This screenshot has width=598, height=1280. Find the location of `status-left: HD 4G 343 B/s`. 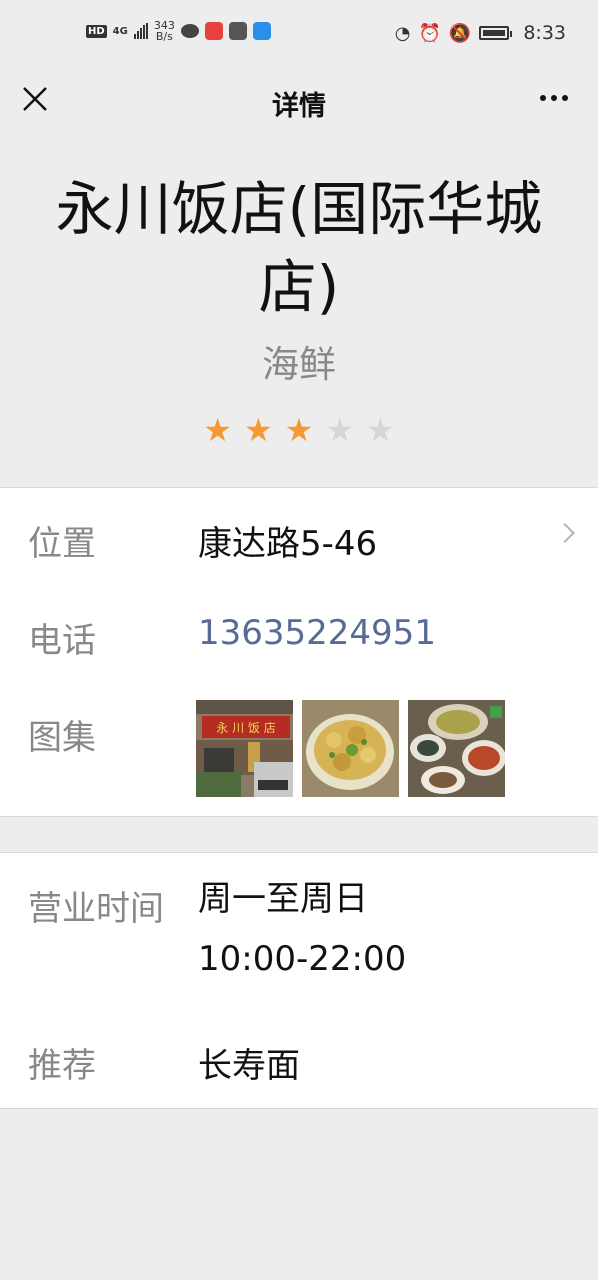

status-left: HD 4G 343 B/s is located at coordinates (178, 31).